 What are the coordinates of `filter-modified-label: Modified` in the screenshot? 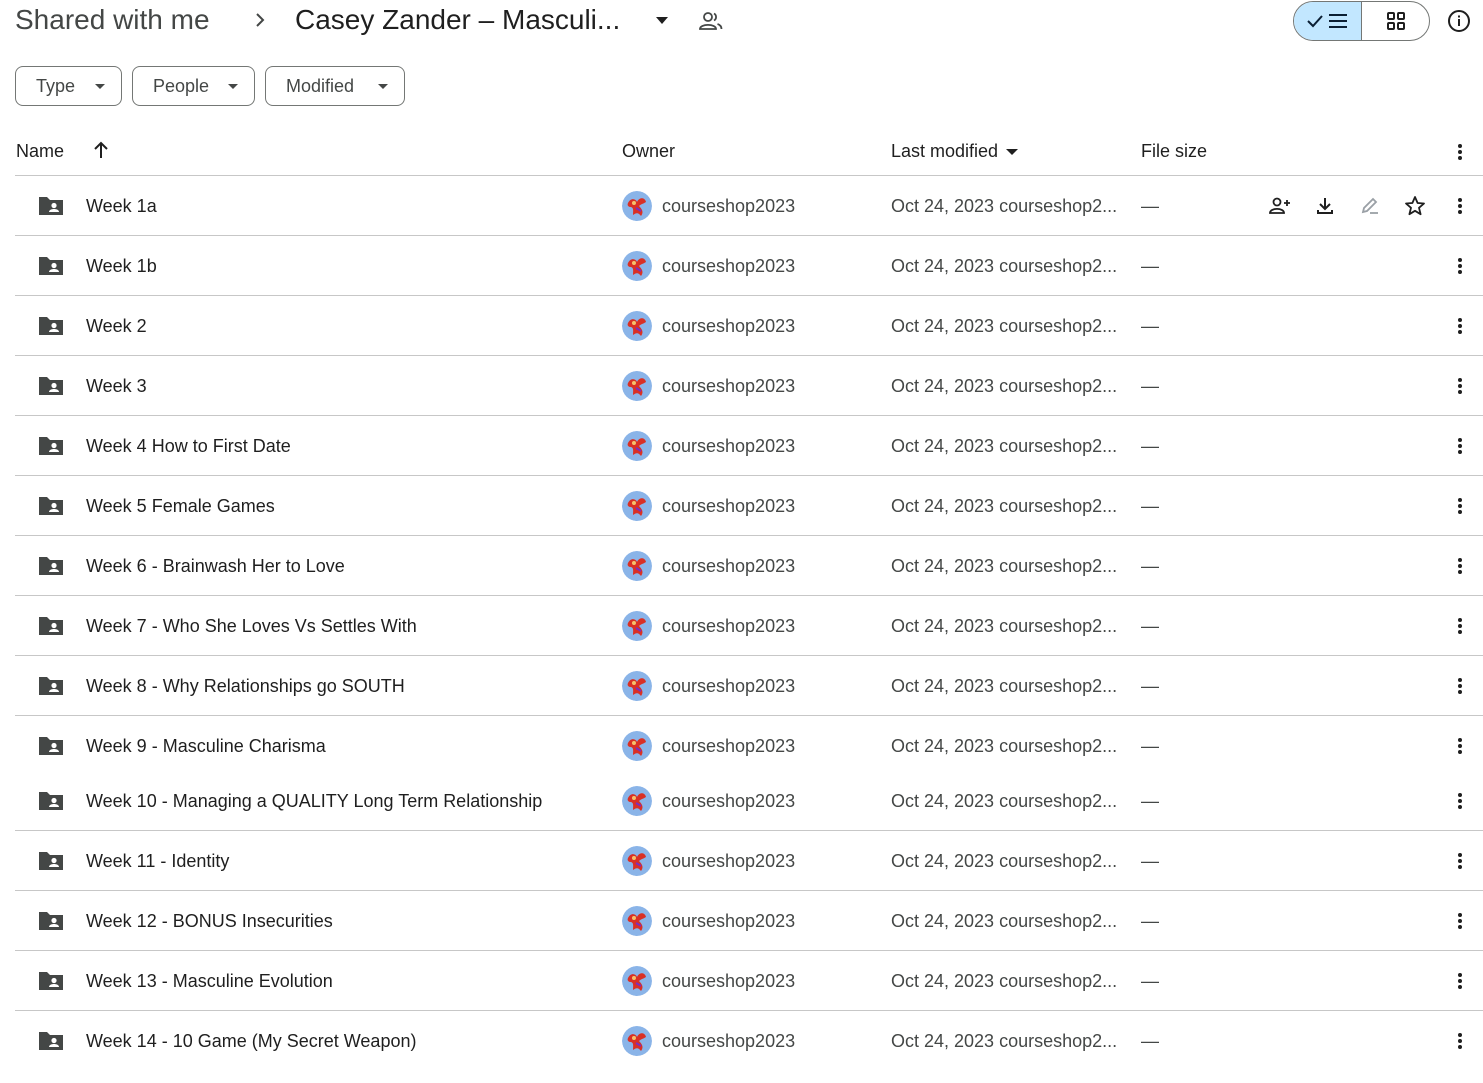 It's located at (320, 85).